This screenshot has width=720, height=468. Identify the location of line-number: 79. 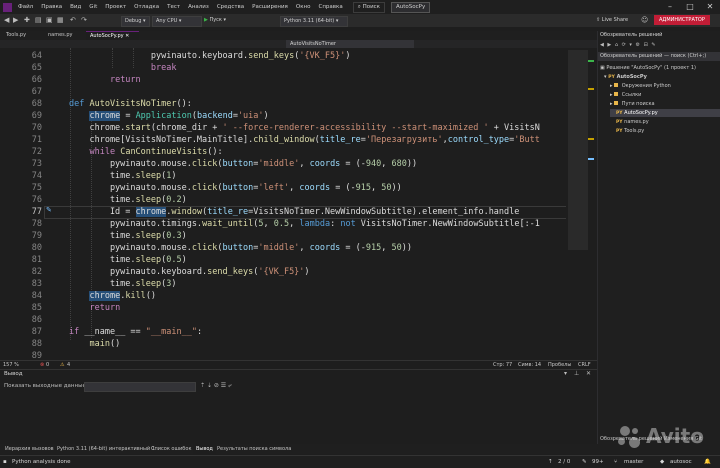
(36, 236).